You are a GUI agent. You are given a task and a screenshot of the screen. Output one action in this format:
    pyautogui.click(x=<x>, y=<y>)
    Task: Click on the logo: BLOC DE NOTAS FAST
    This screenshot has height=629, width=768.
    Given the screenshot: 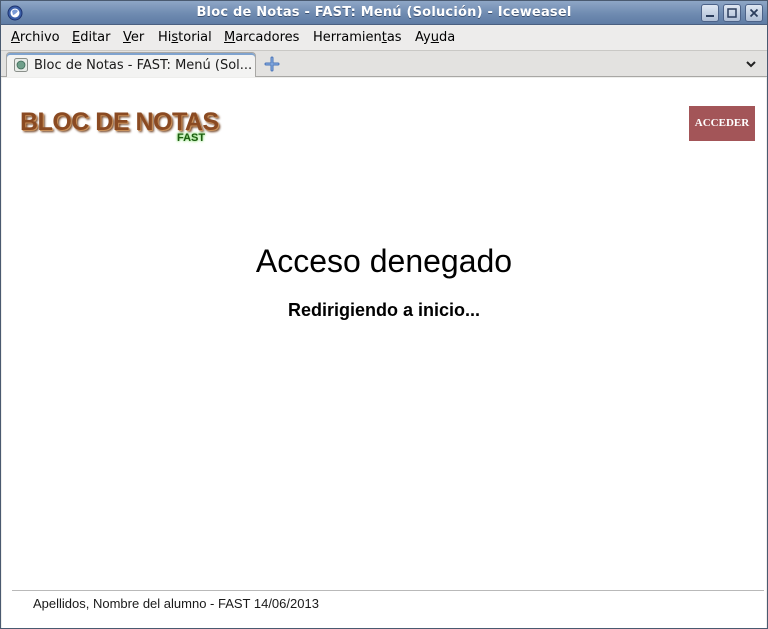 What is the action you would take?
    pyautogui.click(x=120, y=128)
    